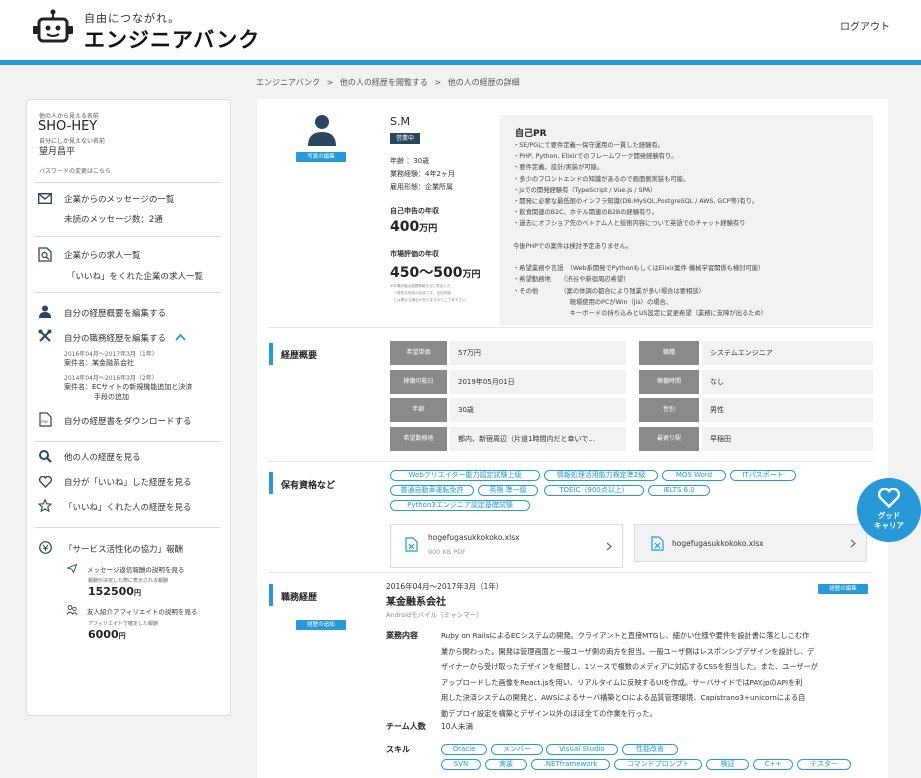 This screenshot has width=921, height=778. Describe the element at coordinates (115, 338) in the screenshot. I see `edit-career-link: 自分の職務経歴を編集する` at that location.